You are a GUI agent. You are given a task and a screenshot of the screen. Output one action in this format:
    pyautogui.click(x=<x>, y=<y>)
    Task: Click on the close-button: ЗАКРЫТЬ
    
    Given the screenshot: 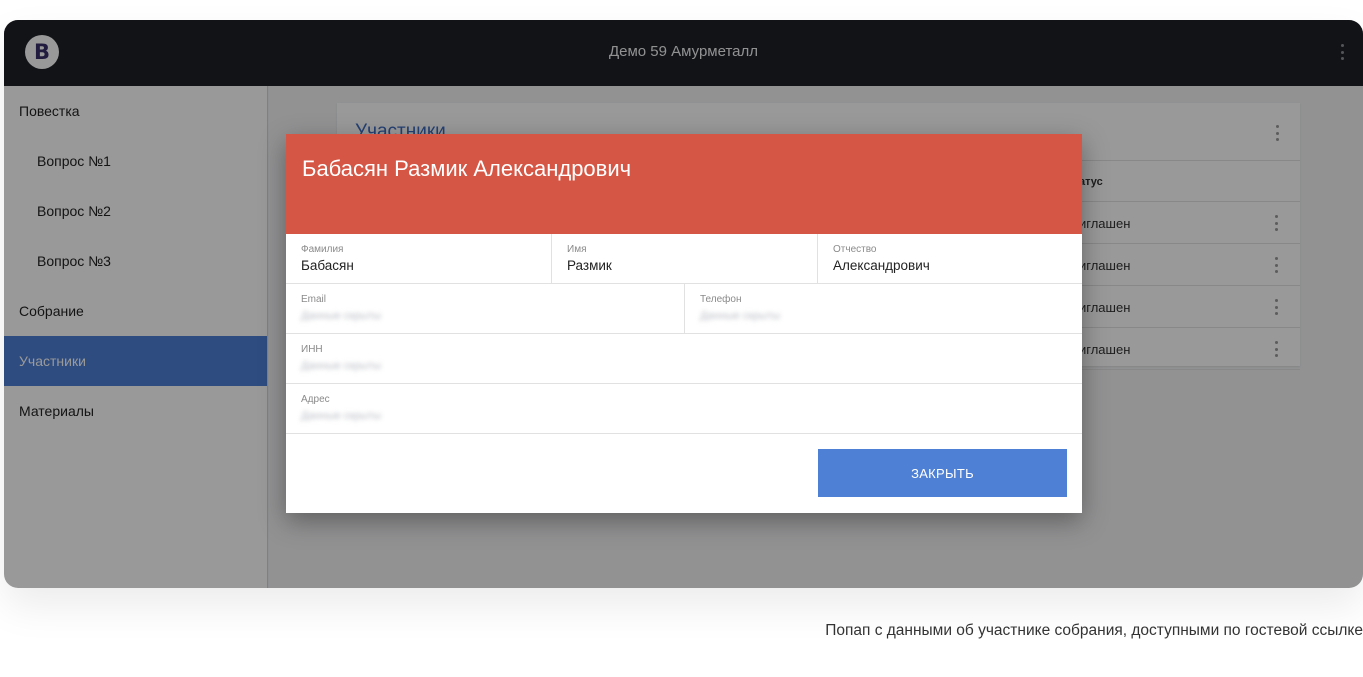 What is the action you would take?
    pyautogui.click(x=942, y=473)
    